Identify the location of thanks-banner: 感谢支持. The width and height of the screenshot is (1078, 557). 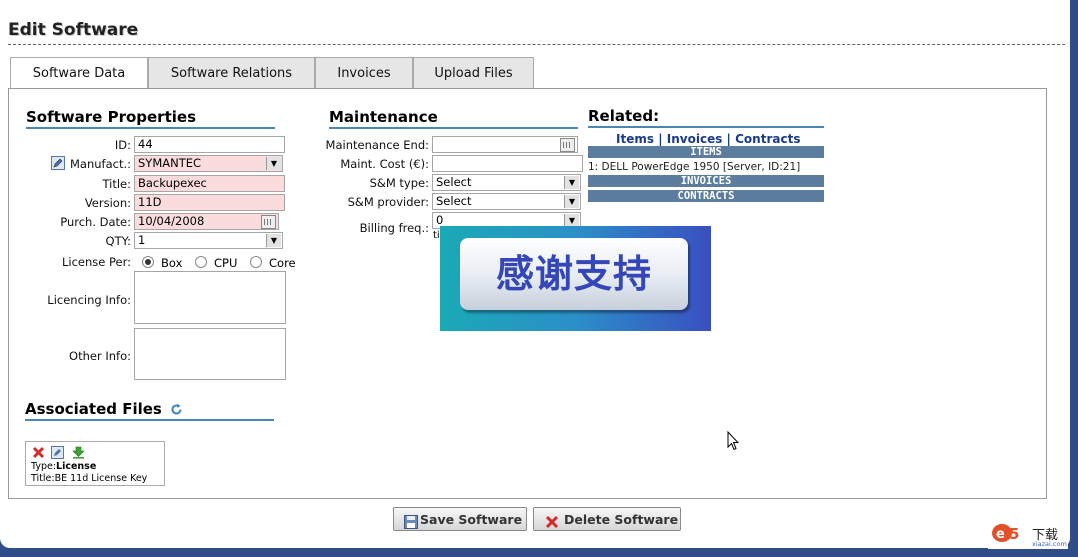
(575, 278).